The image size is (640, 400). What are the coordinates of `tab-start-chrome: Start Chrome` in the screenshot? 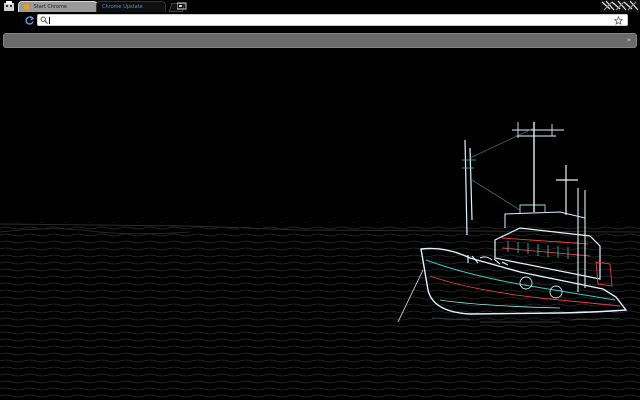 It's located at (58, 6).